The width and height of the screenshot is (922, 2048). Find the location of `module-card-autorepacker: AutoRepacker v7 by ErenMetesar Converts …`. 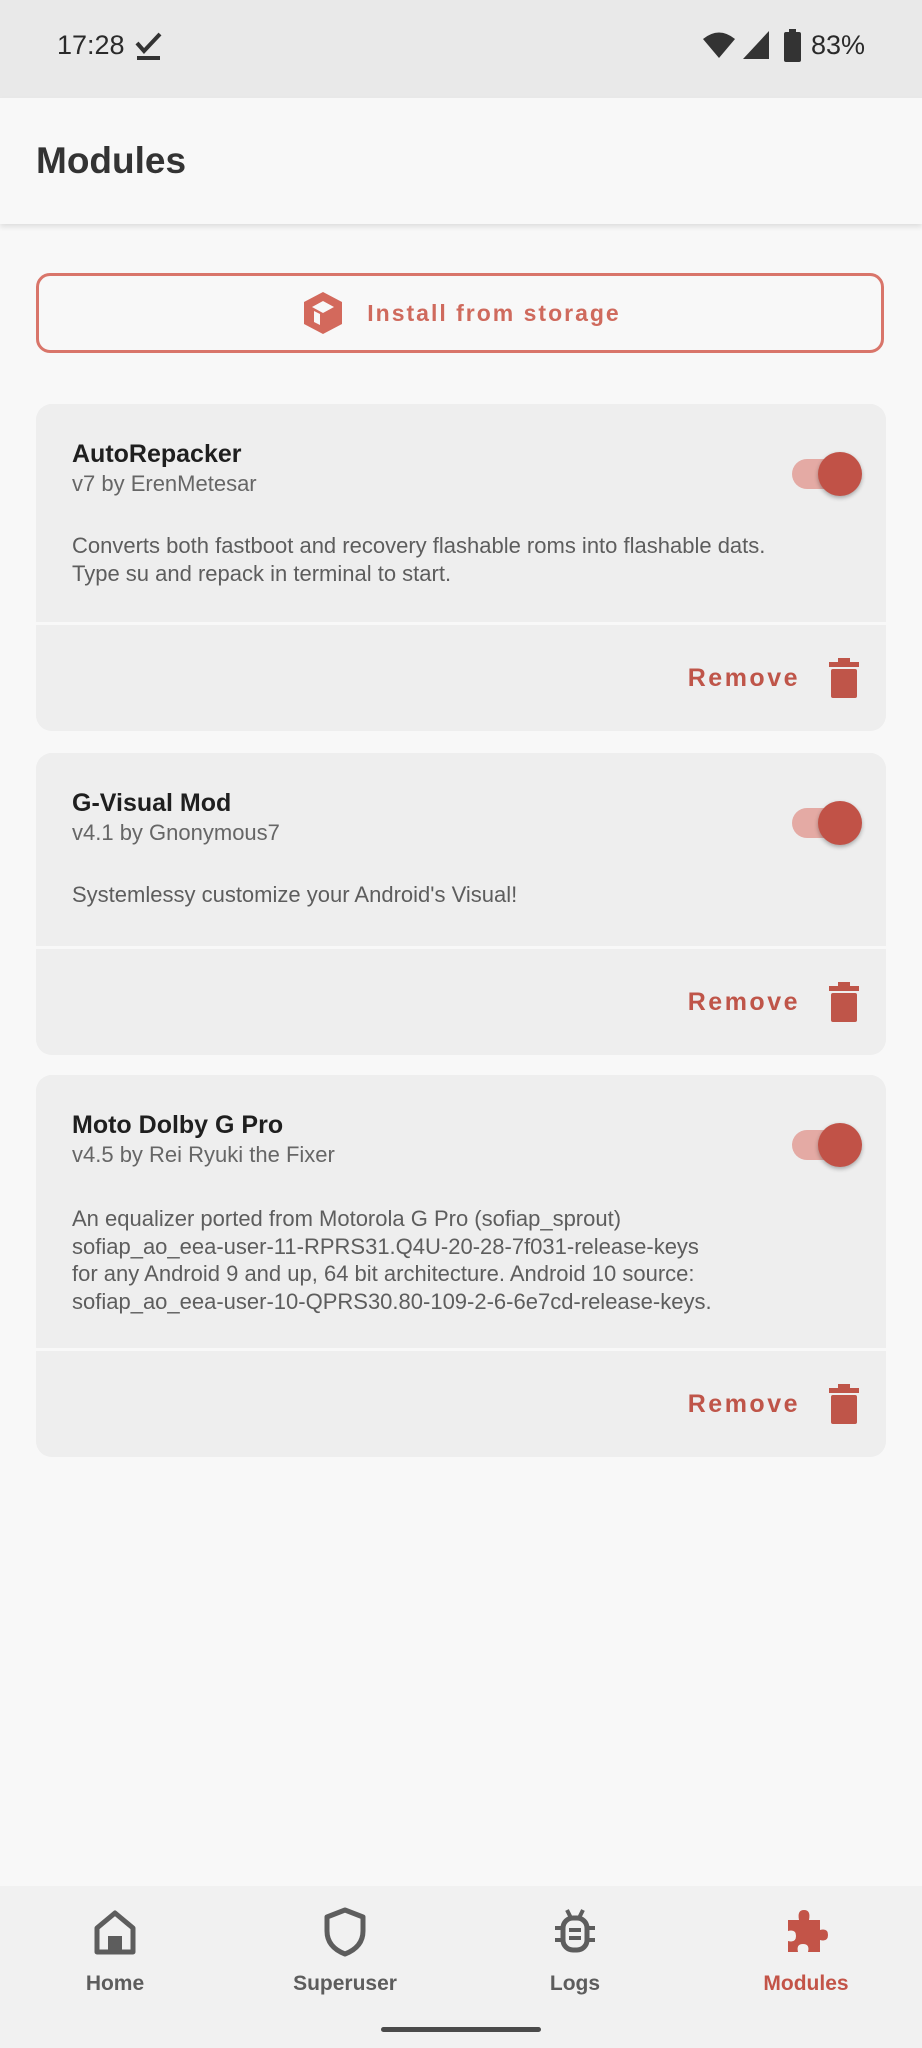

module-card-autorepacker: AutoRepacker v7 by ErenMetesar Converts … is located at coordinates (461, 567).